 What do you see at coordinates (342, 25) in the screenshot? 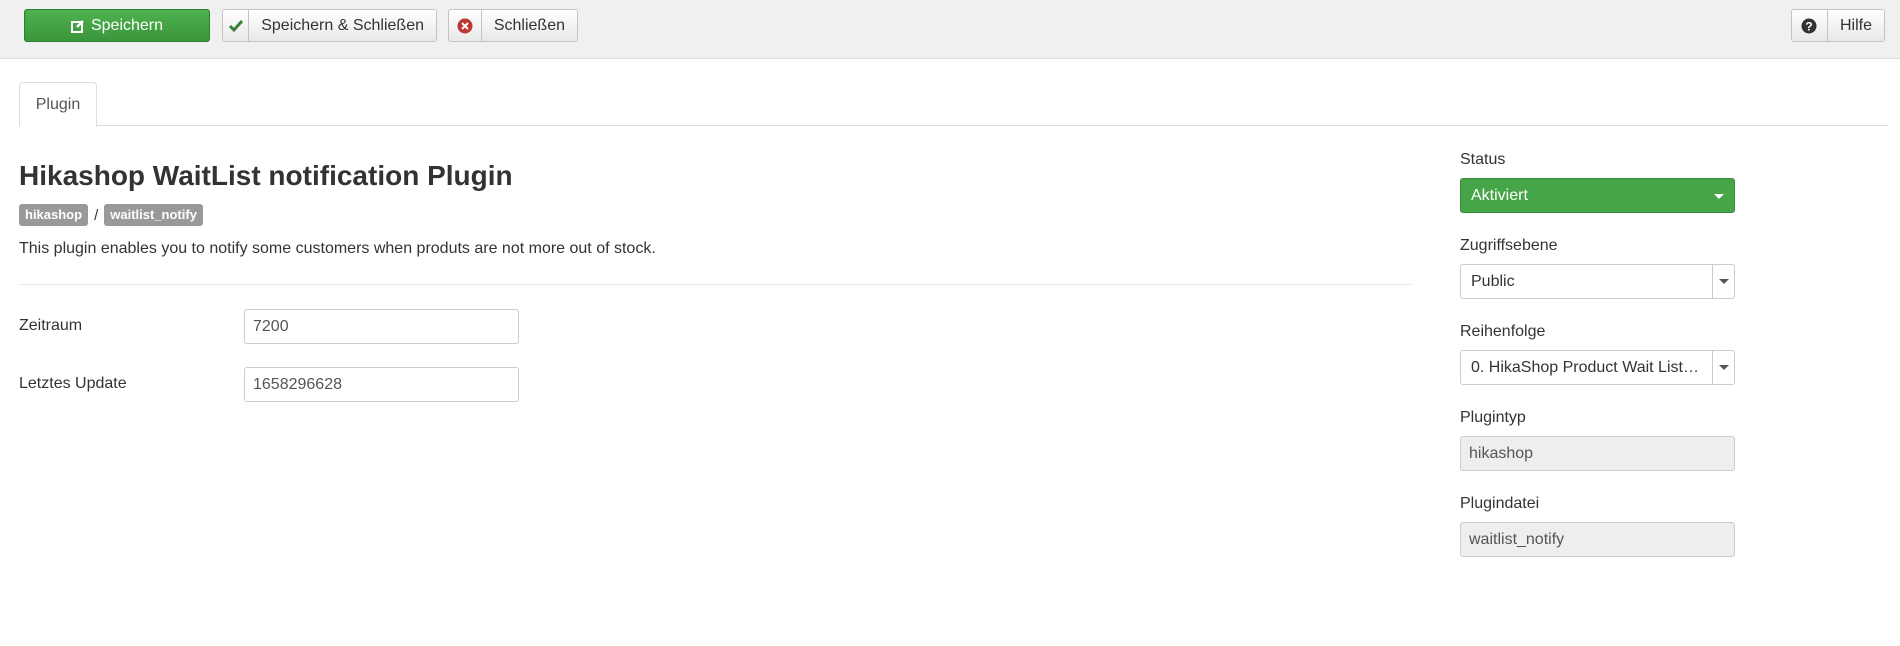
I see `save-close-button-label: Speichern & Schließen` at bounding box center [342, 25].